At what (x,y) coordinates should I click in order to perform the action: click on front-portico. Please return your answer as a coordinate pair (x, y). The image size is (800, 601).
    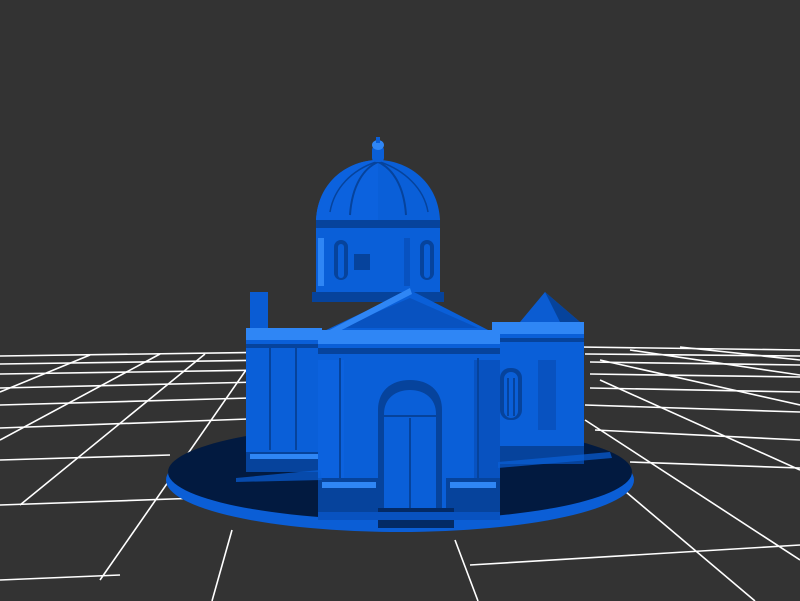
    Looking at the image, I should click on (409, 408).